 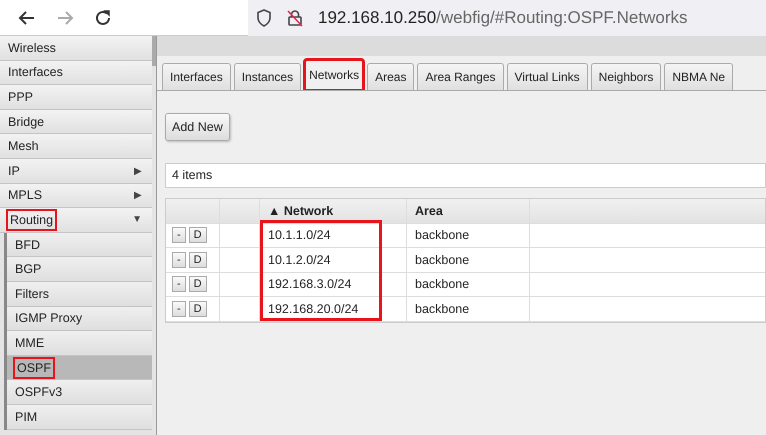 What do you see at coordinates (76, 171) in the screenshot?
I see `menu-item: IP ▶` at bounding box center [76, 171].